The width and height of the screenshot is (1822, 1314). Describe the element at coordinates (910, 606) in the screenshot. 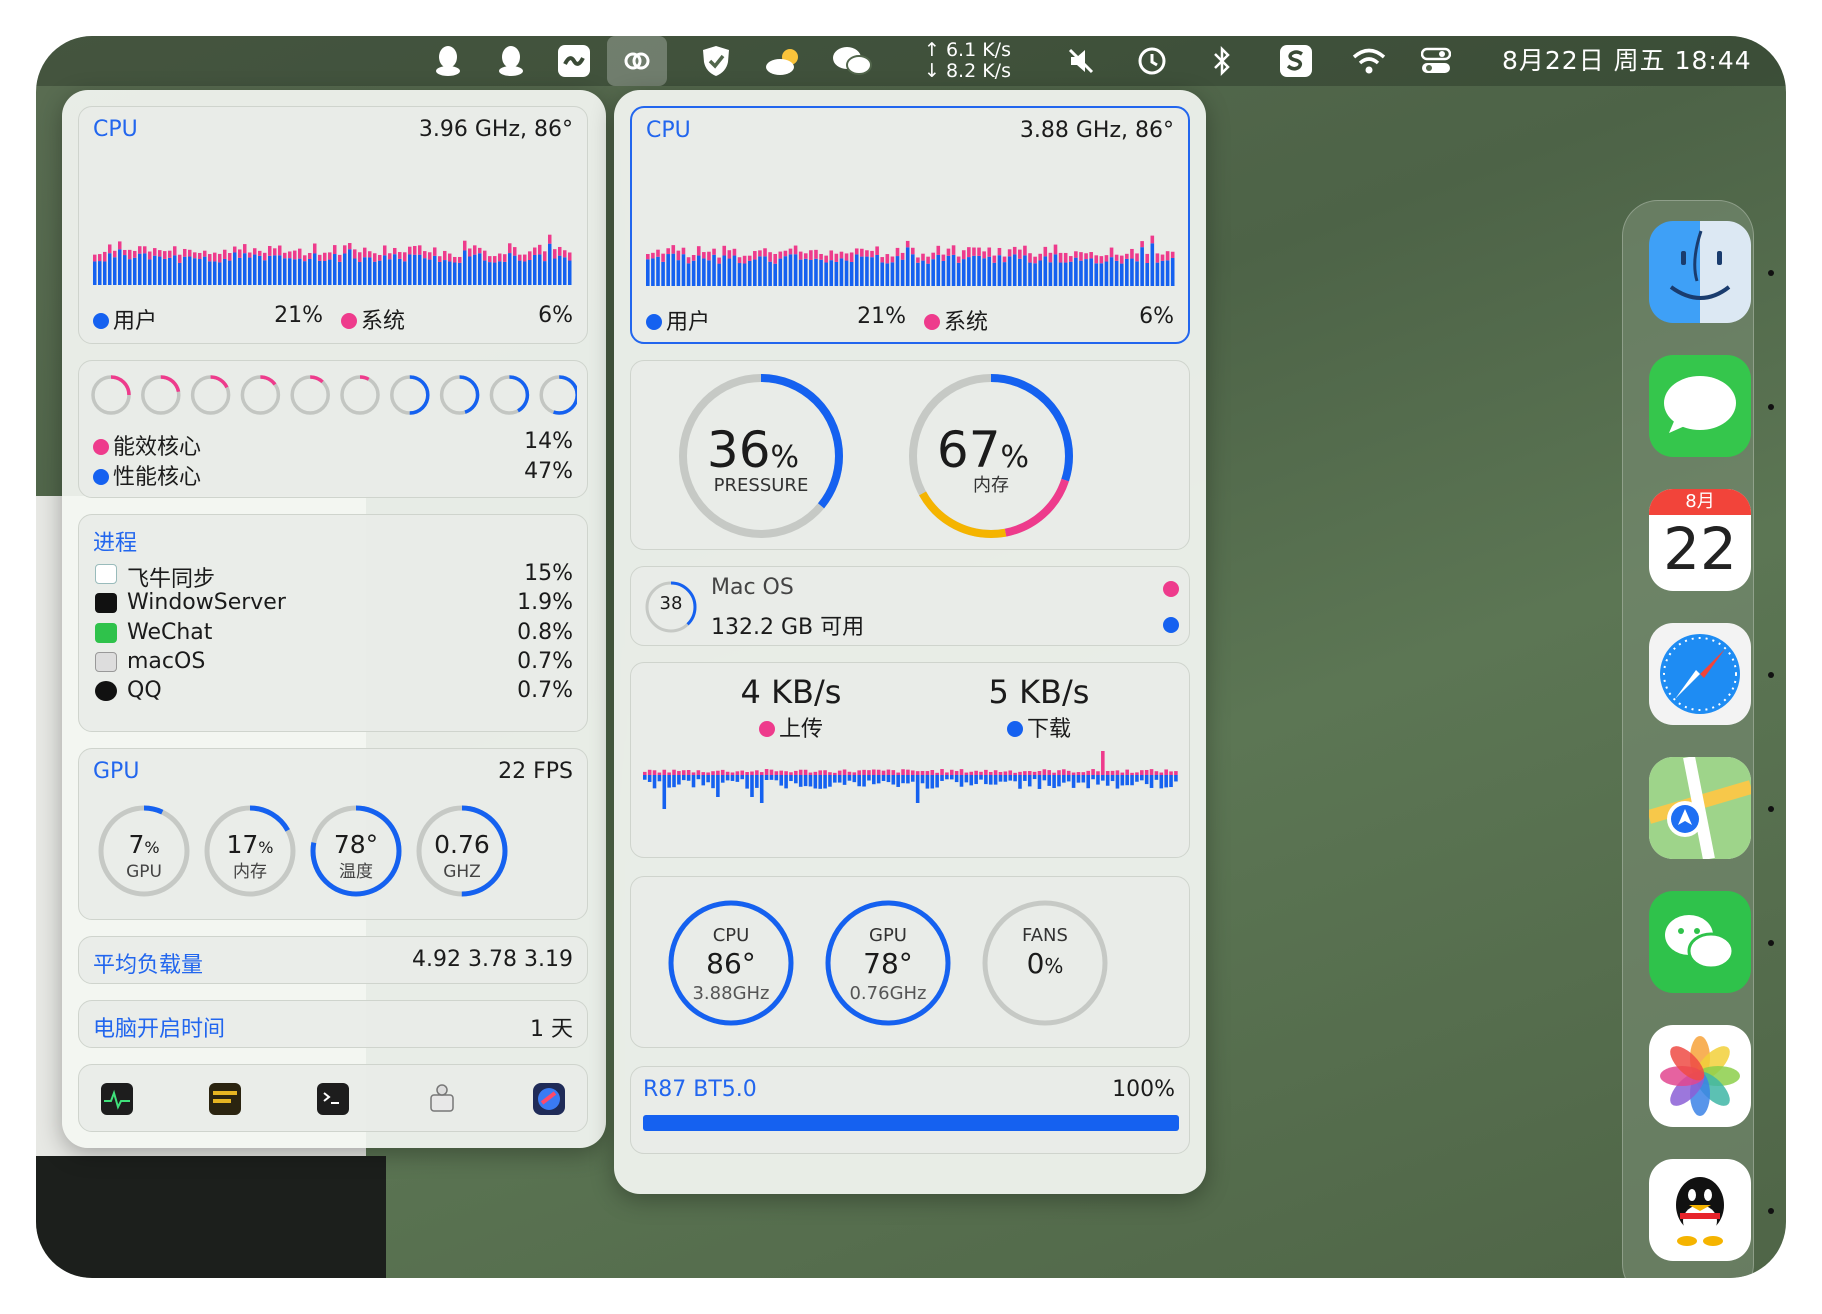

I see `disk-card: 38 Mac OS 132.2 GB 可用` at that location.